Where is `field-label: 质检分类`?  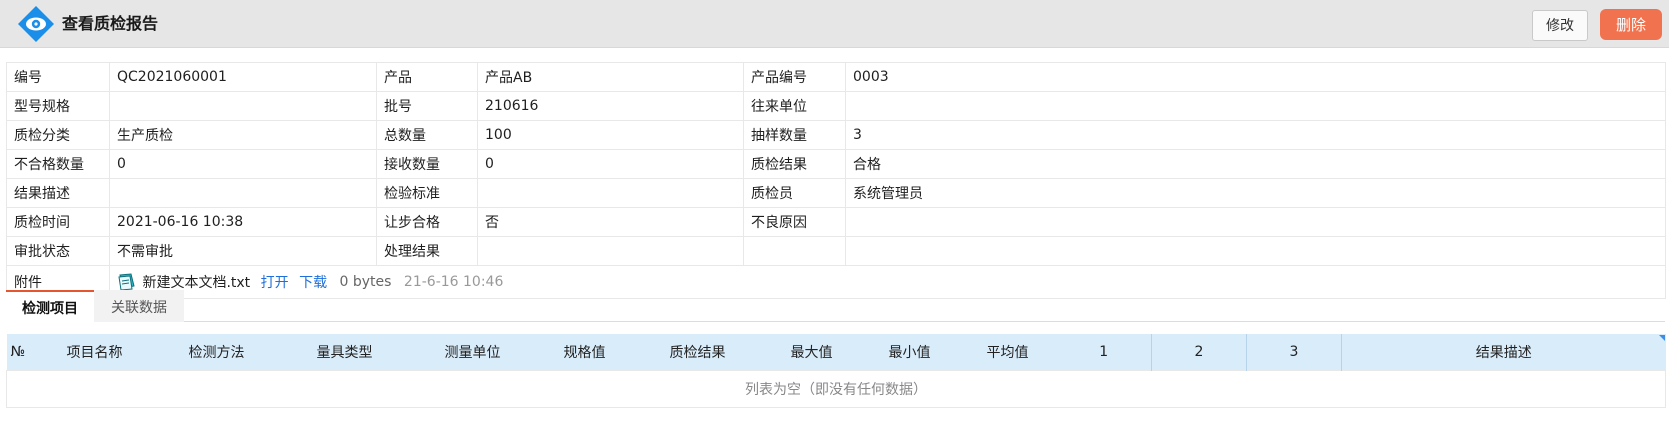
field-label: 质检分类 is located at coordinates (58, 135).